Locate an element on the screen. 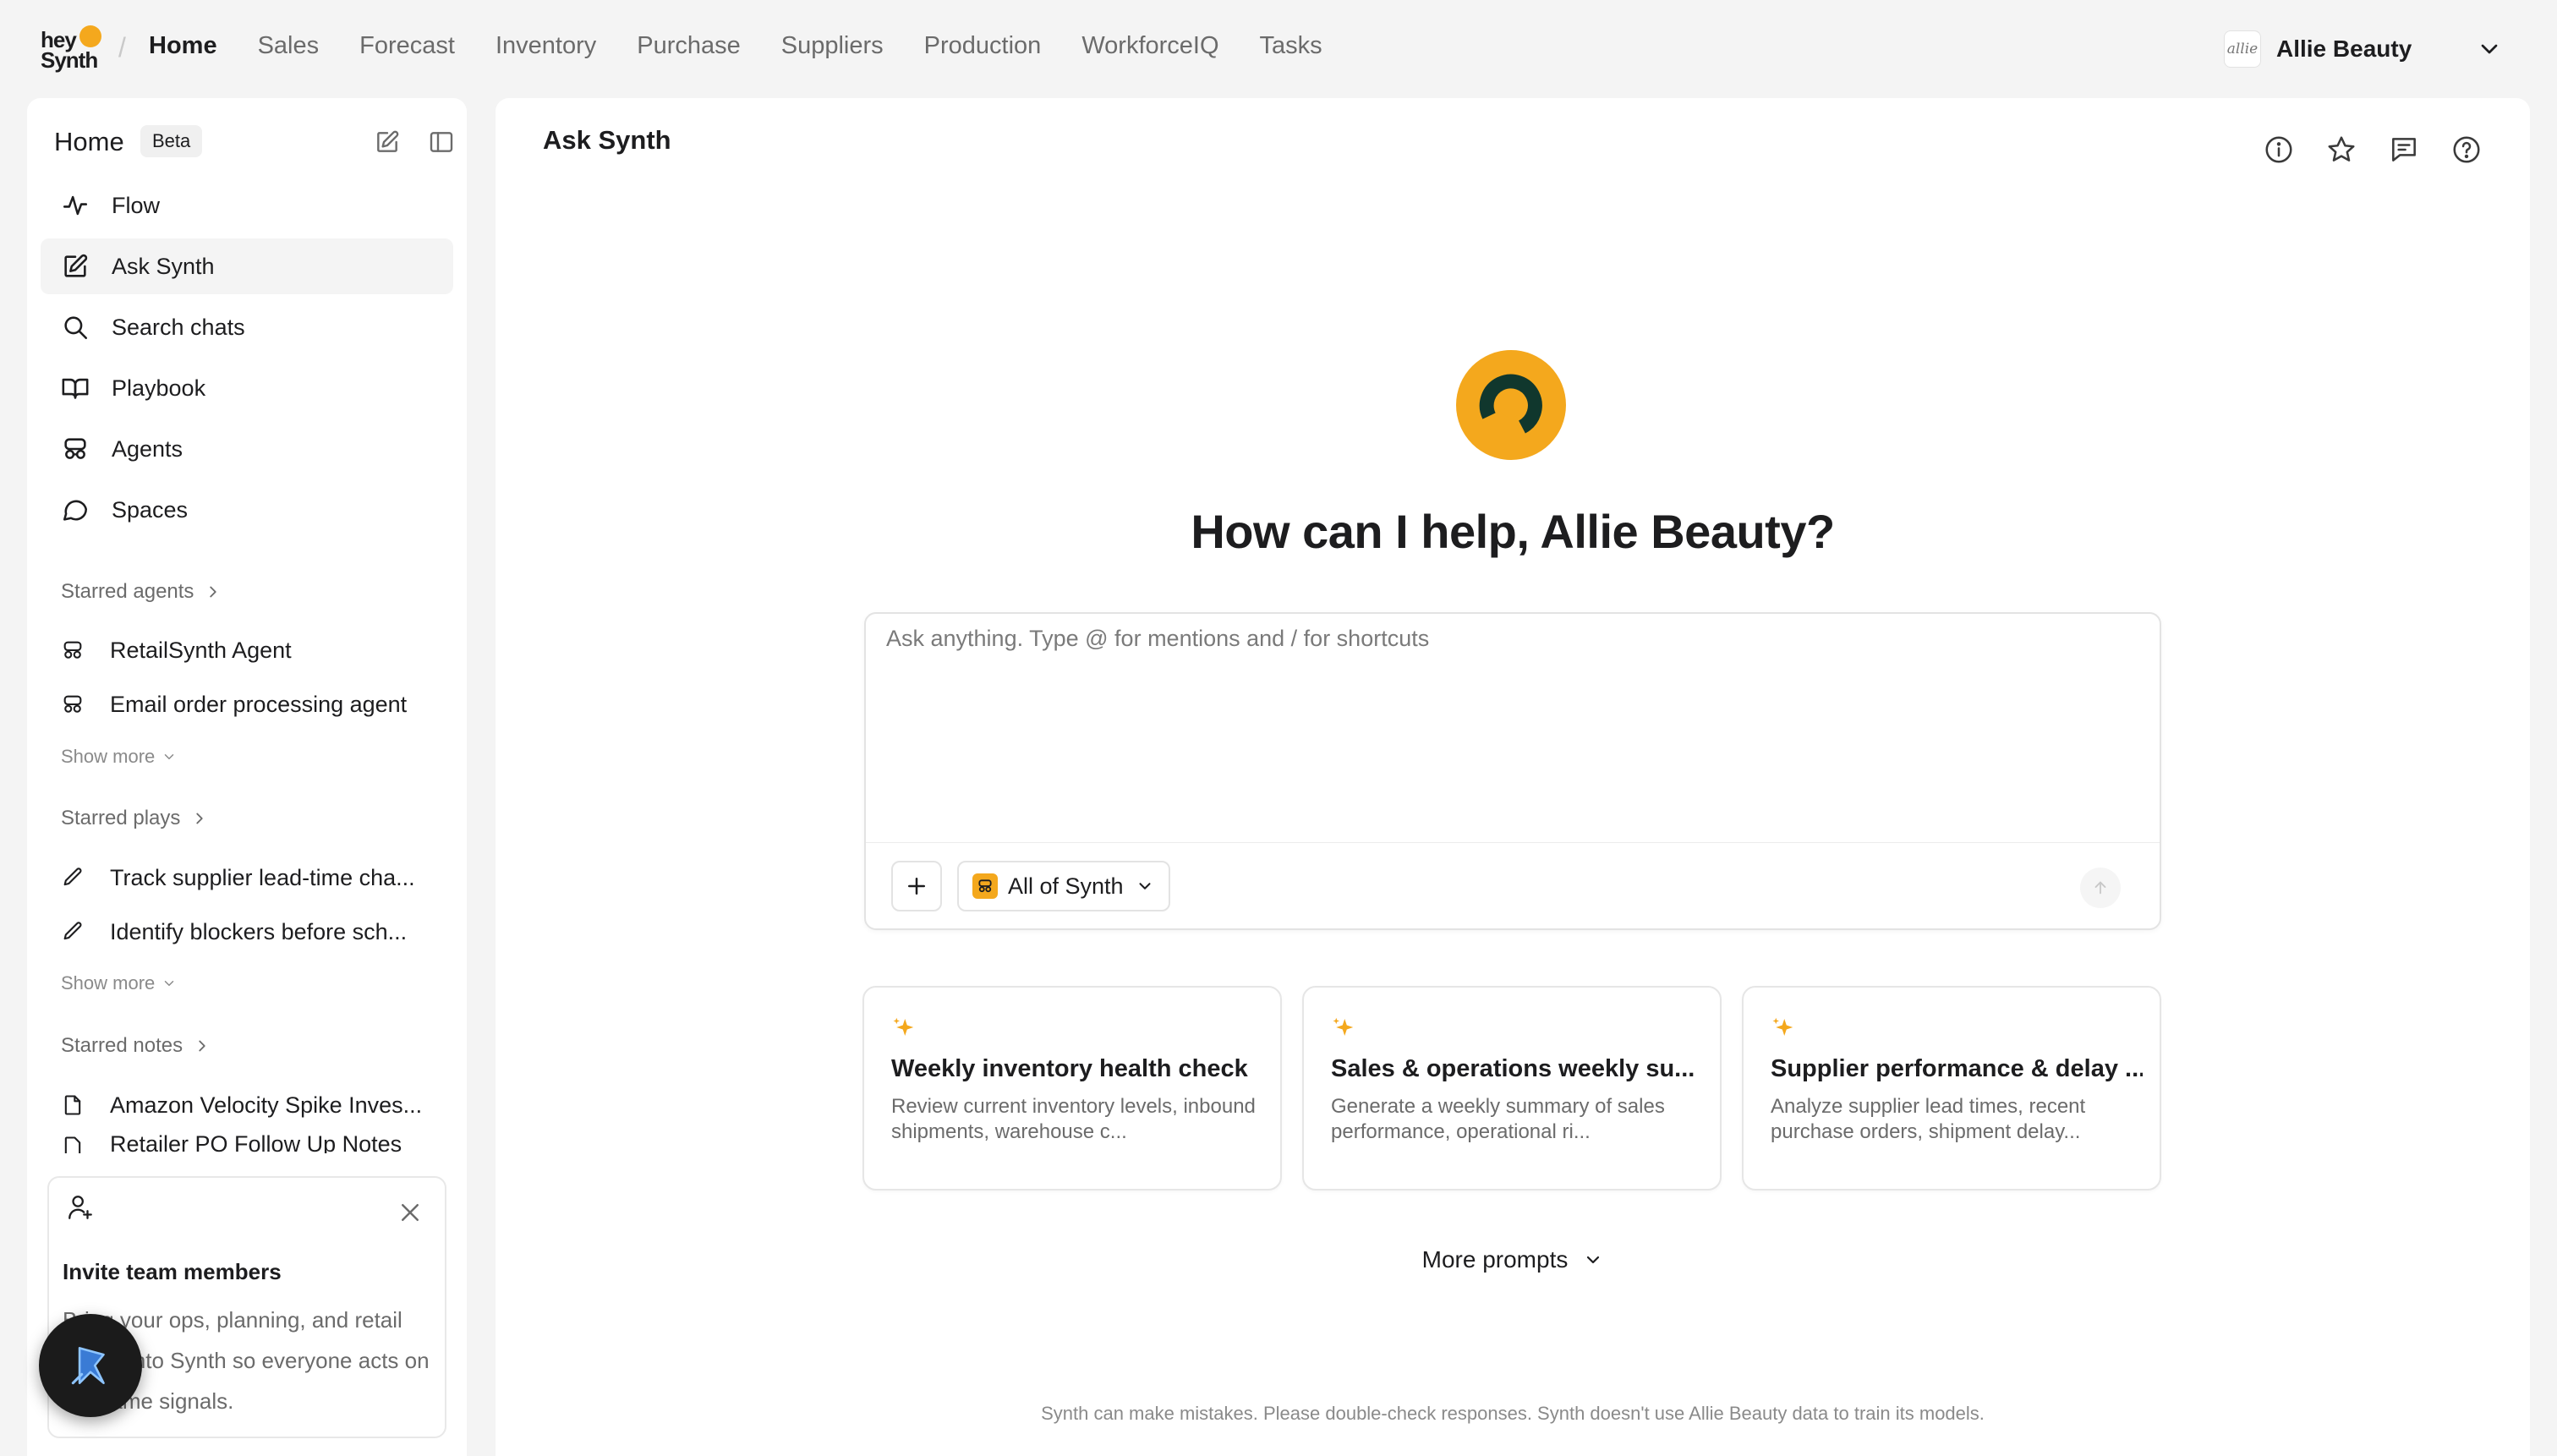  nav-item-purchase: Purchase is located at coordinates (689, 46).